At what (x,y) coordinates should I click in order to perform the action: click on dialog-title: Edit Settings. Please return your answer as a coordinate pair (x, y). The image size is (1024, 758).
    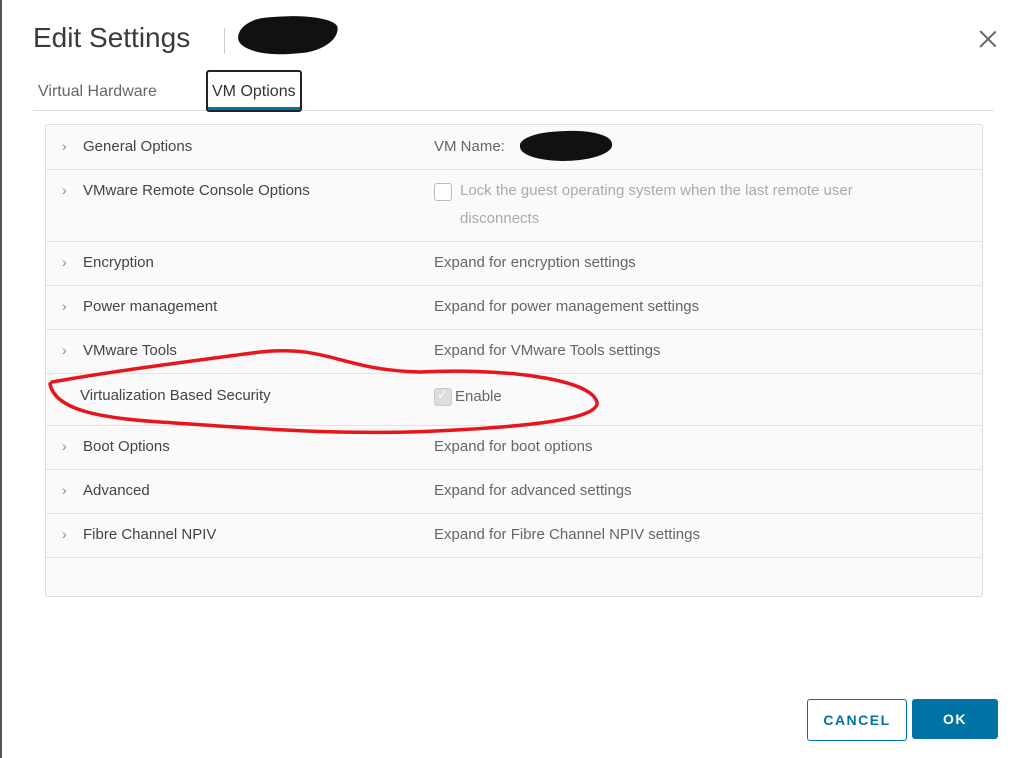
    Looking at the image, I should click on (112, 37).